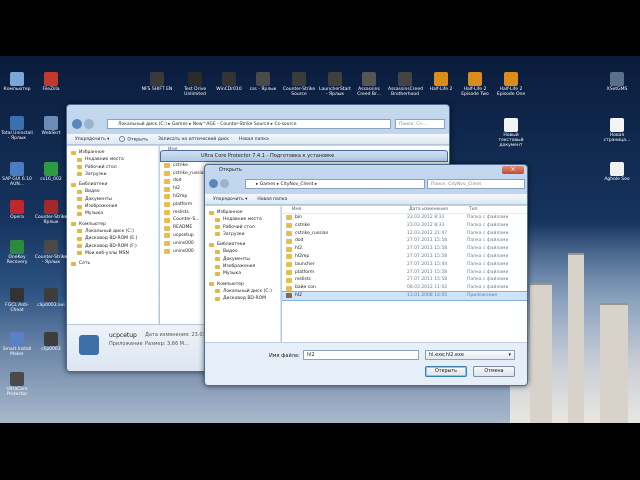 Image resolution: width=640 pixels, height=480 pixels. What do you see at coordinates (405, 84) in the screenshot?
I see `desktop-icon: AssassinsCreed Brotherhood` at bounding box center [405, 84].